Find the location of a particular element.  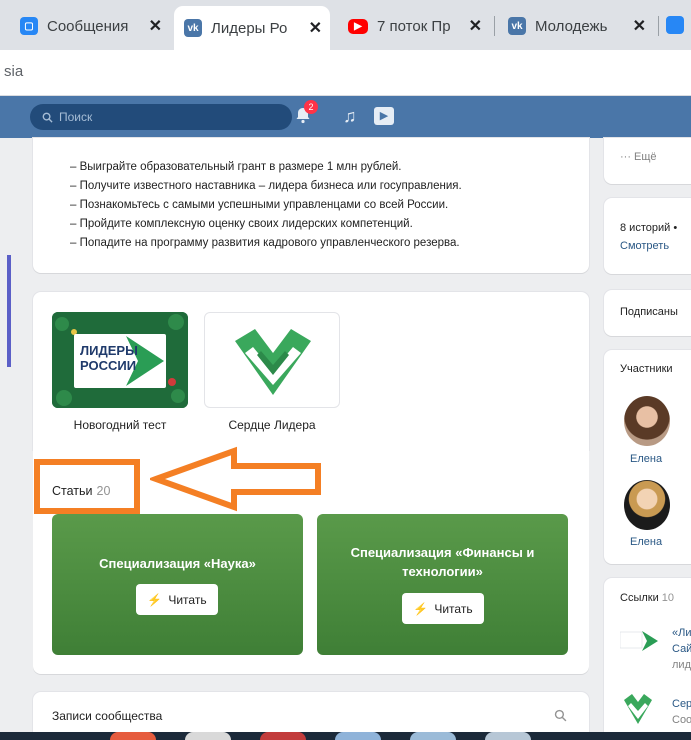

address-text: sia is located at coordinates (14, 71).